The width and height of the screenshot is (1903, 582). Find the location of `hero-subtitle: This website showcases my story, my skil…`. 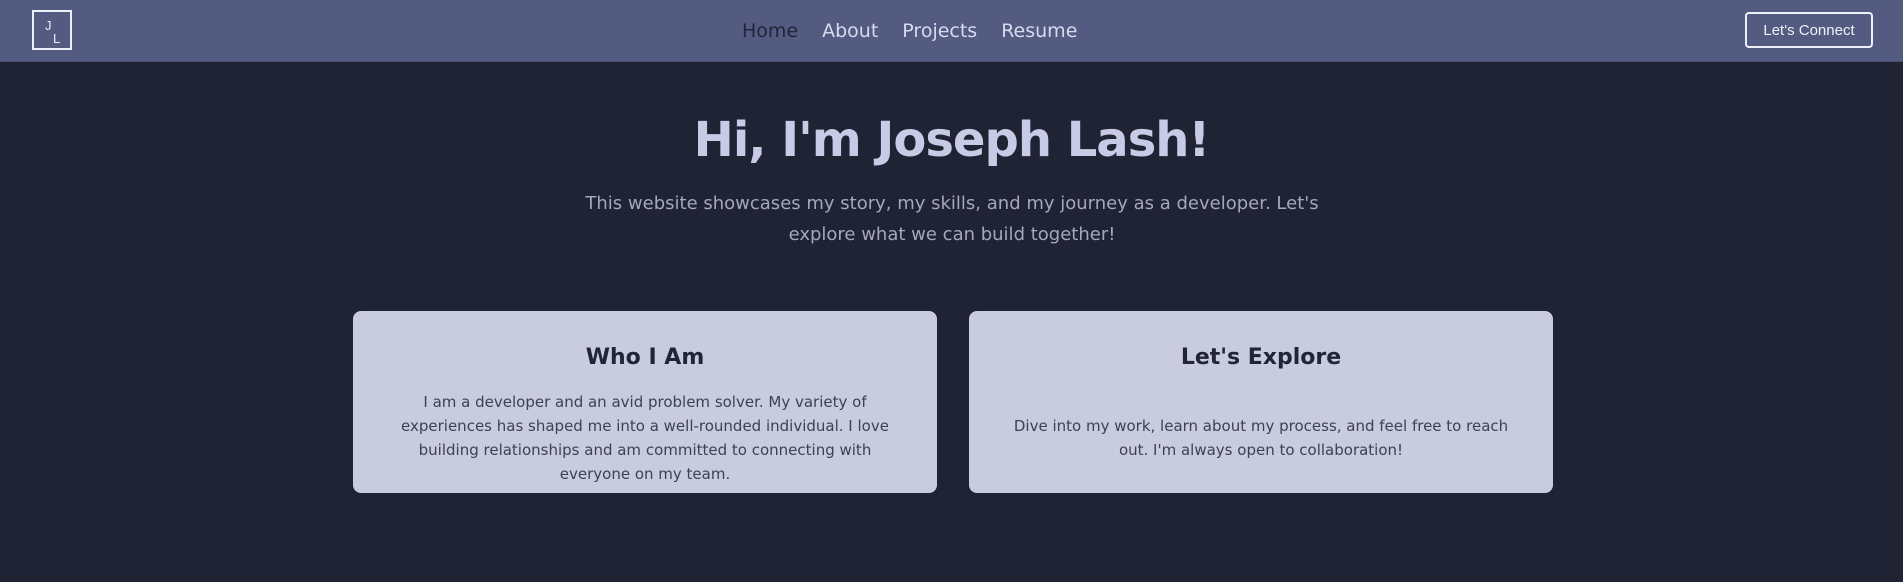

hero-subtitle: This website showcases my story, my skil… is located at coordinates (952, 219).